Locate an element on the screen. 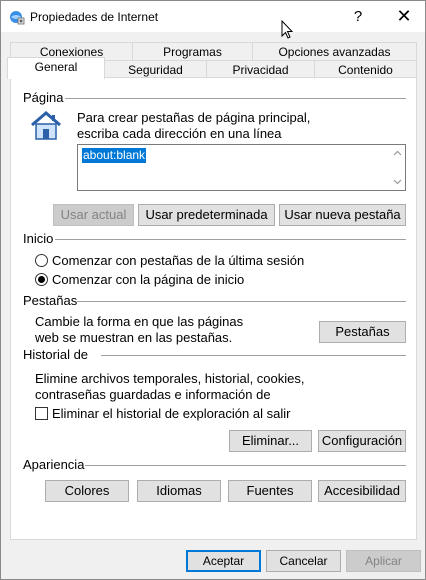 Image resolution: width=426 pixels, height=580 pixels. scroll-up-icon is located at coordinates (397, 153).